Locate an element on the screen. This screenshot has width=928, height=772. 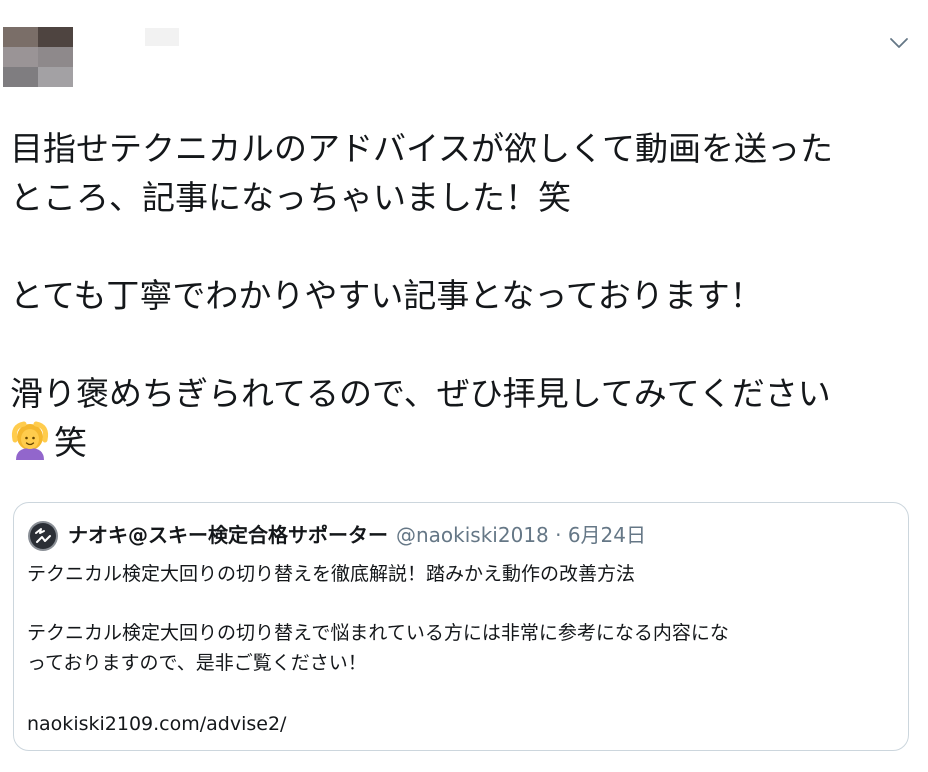
user-name-redacted is located at coordinates (162, 37).